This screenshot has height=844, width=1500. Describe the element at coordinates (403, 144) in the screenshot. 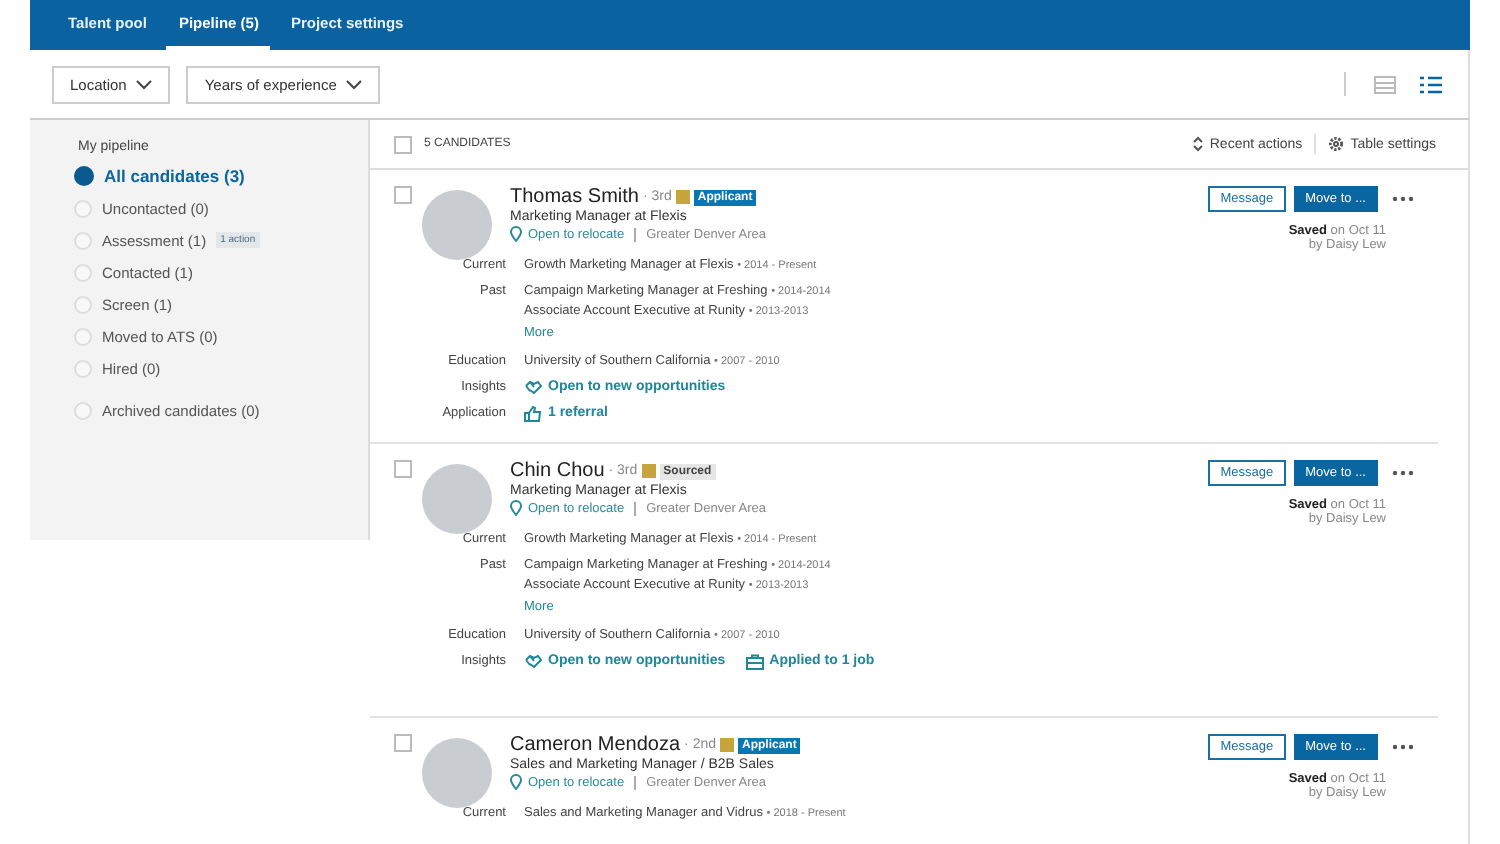

I see `select-all-checkbox` at that location.